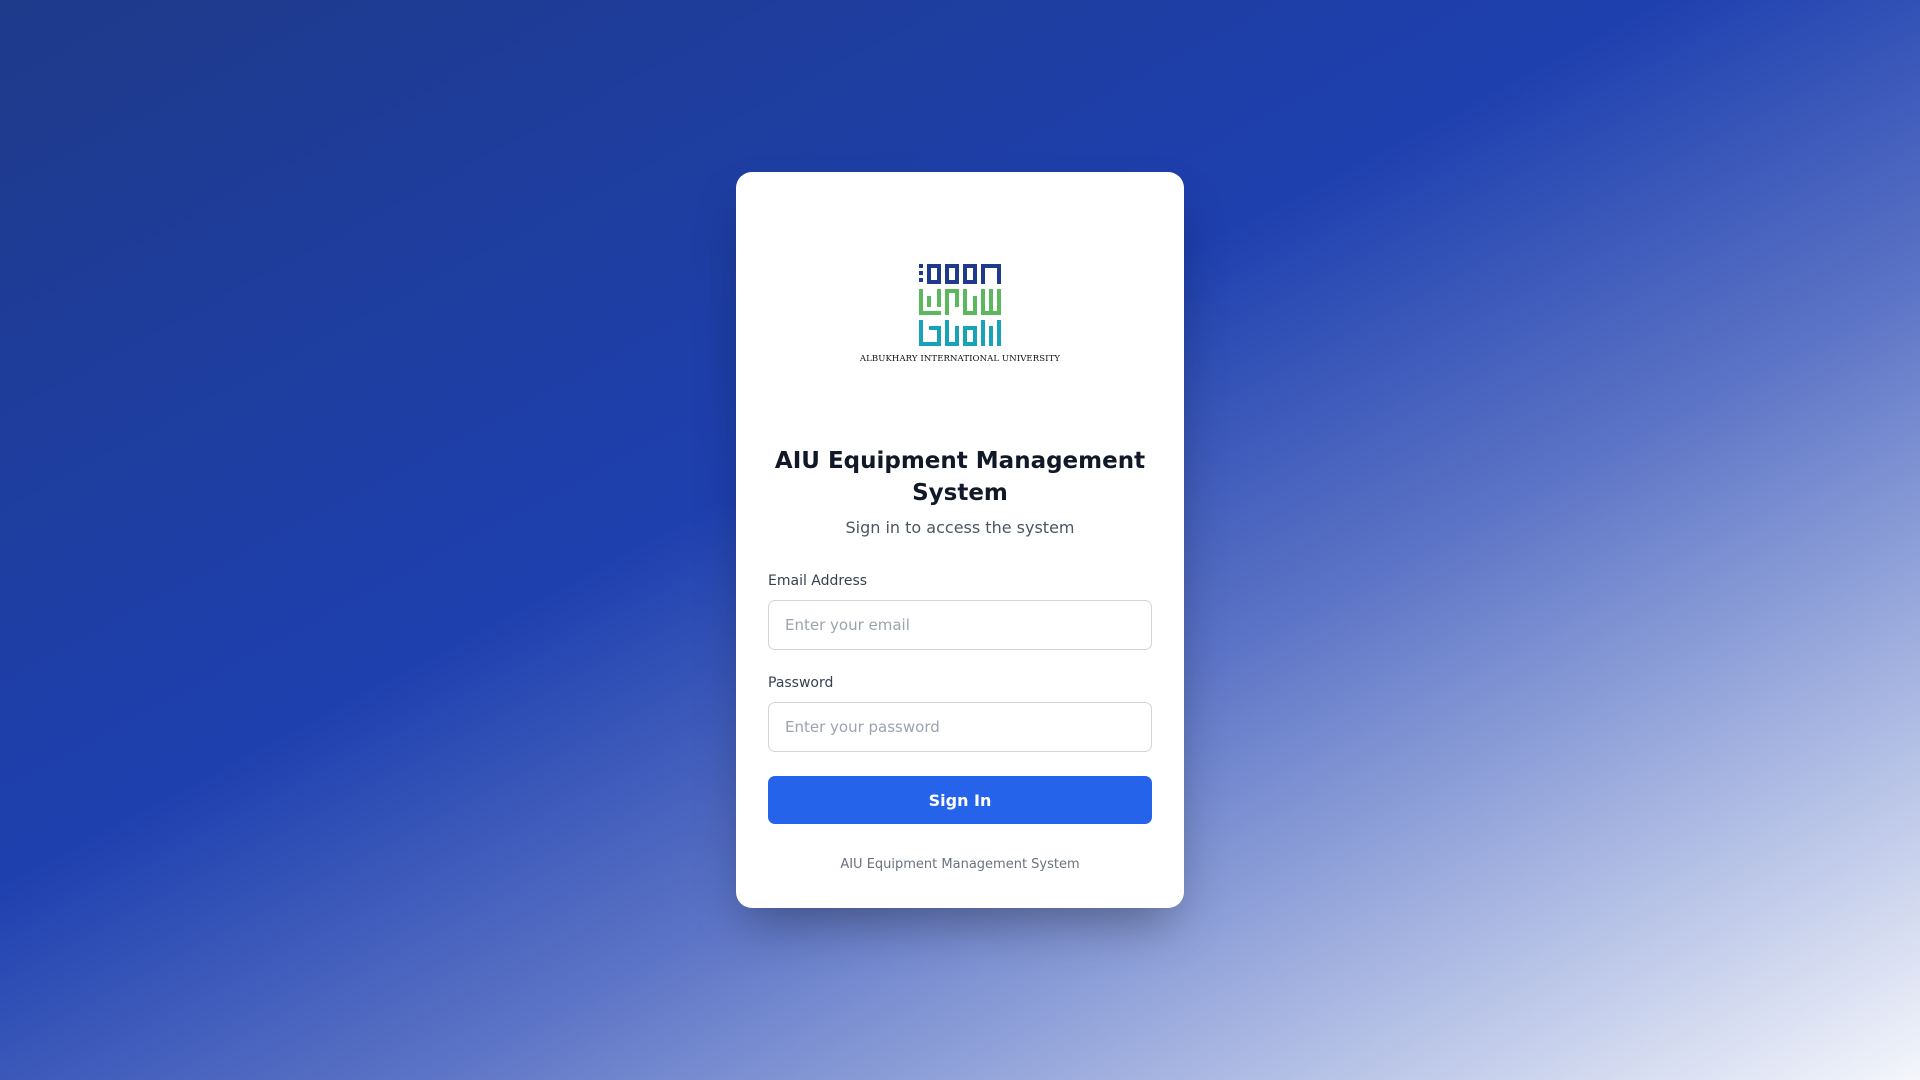  I want to click on password-field, so click(960, 727).